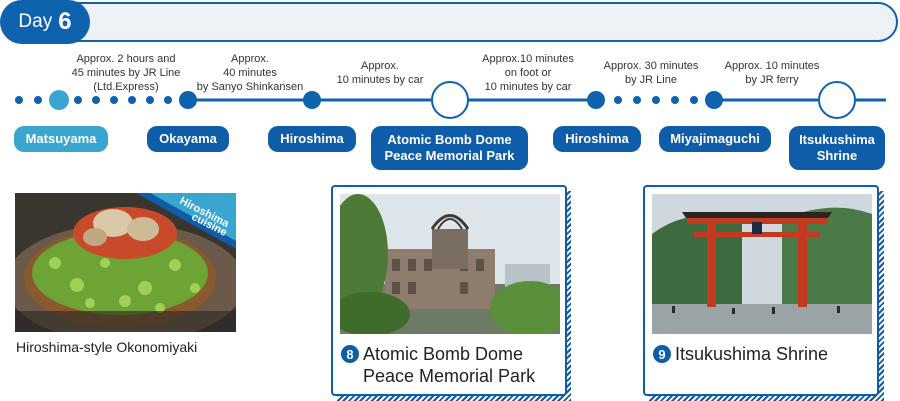 Image resolution: width=900 pixels, height=401 pixels. I want to click on stop-marker-atomic-bomb-dome, so click(450, 100).